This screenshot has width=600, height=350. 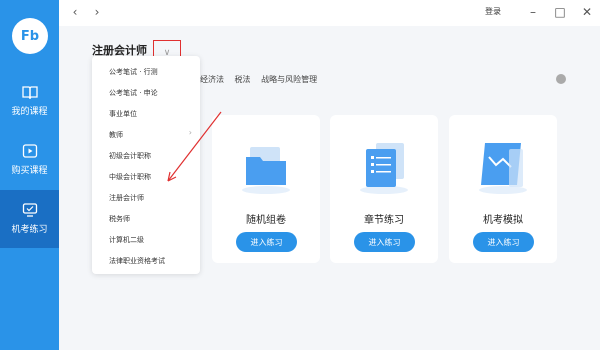 What do you see at coordinates (212, 79) in the screenshot?
I see `tab-subject: 经济法` at bounding box center [212, 79].